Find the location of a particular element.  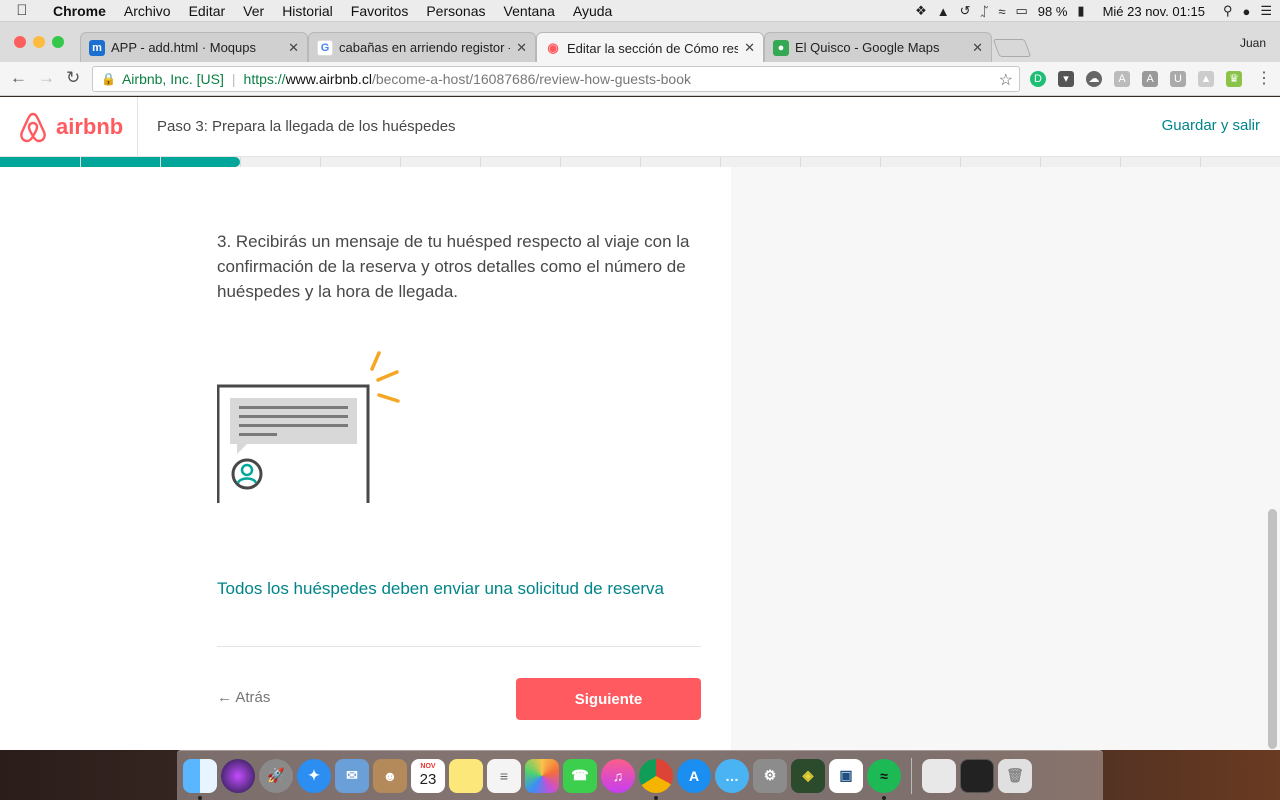

dropbox-icon: ❖ is located at coordinates (921, 11).